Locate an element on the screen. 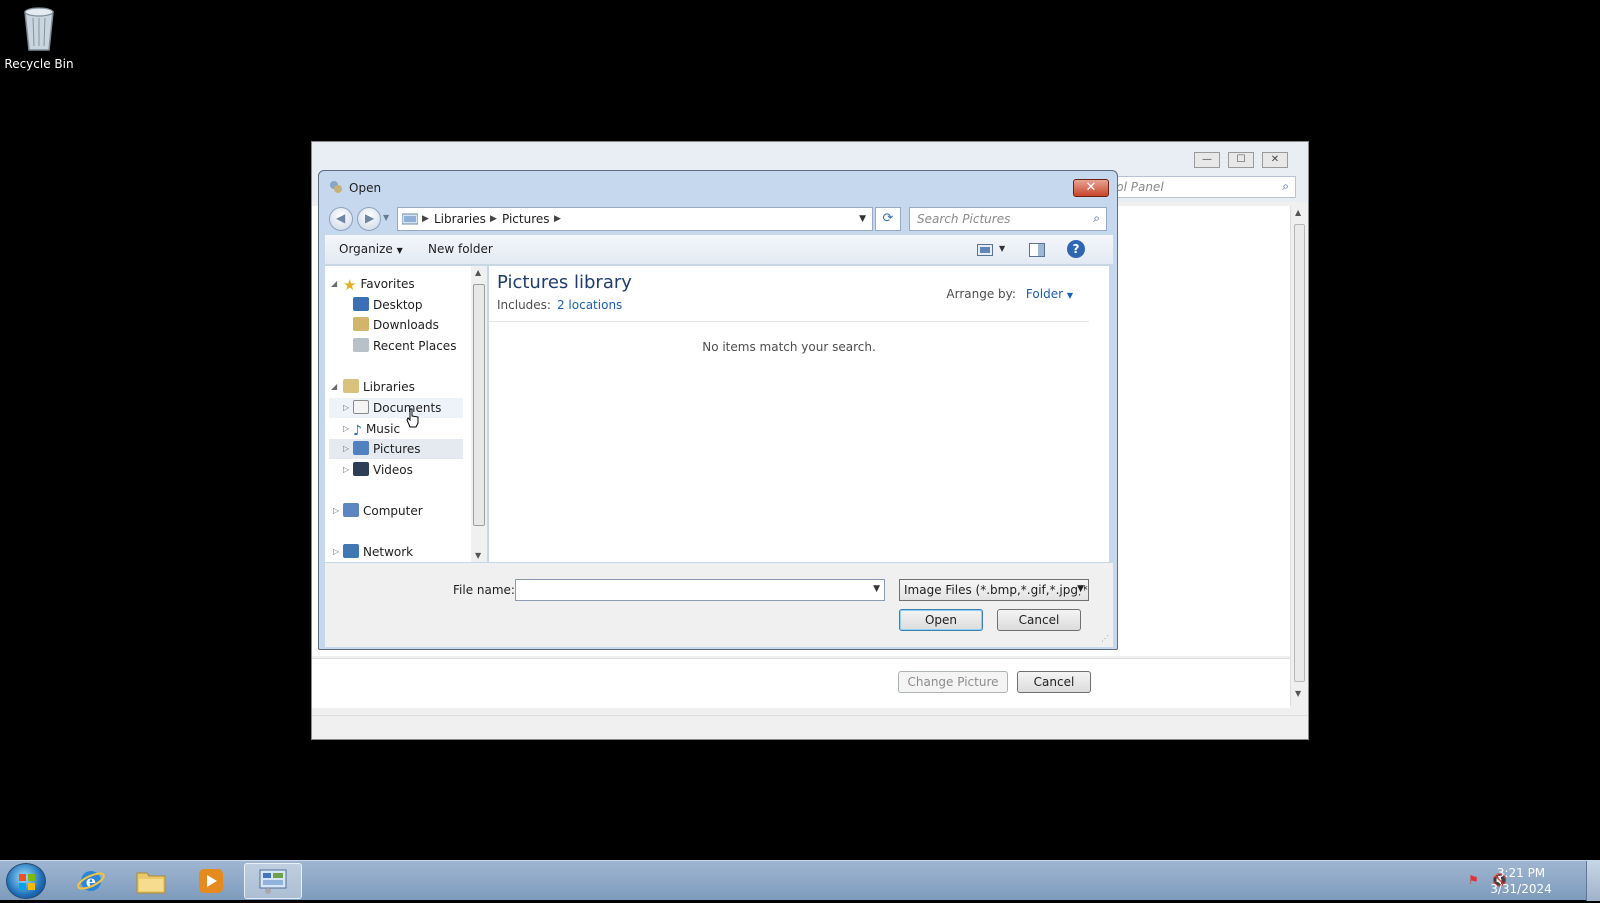 This screenshot has width=1600, height=903. start-button is located at coordinates (26, 881).